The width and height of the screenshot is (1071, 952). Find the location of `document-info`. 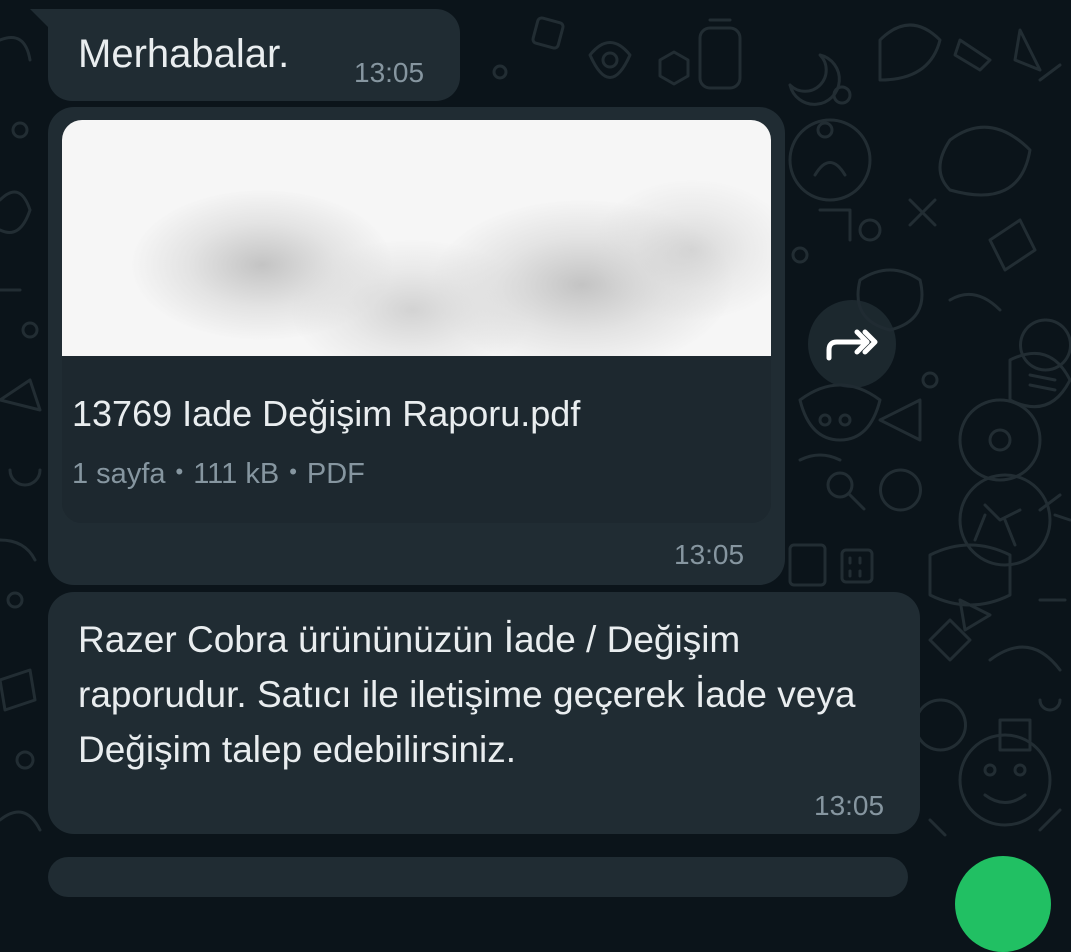

document-info is located at coordinates (416, 439).